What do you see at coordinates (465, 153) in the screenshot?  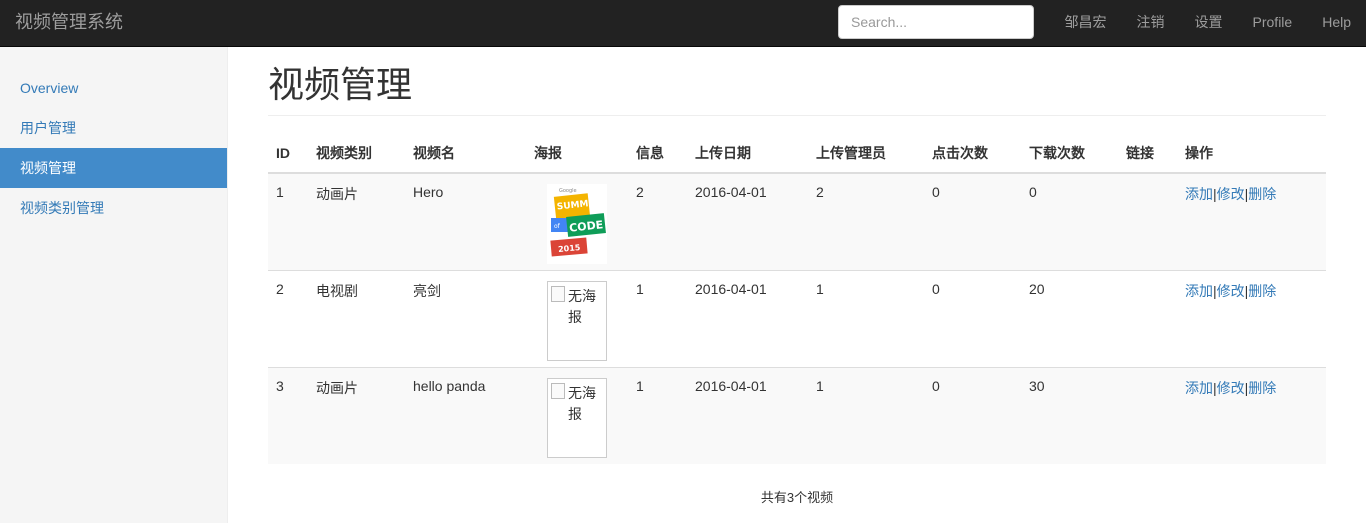 I see `col-name: 视频名` at bounding box center [465, 153].